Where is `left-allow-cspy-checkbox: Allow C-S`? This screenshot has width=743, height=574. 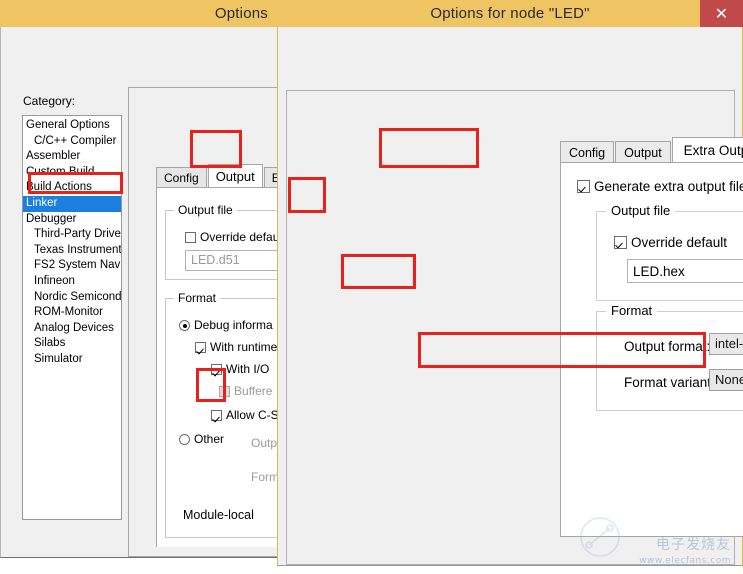
left-allow-cspy-checkbox: Allow C-S is located at coordinates (245, 415).